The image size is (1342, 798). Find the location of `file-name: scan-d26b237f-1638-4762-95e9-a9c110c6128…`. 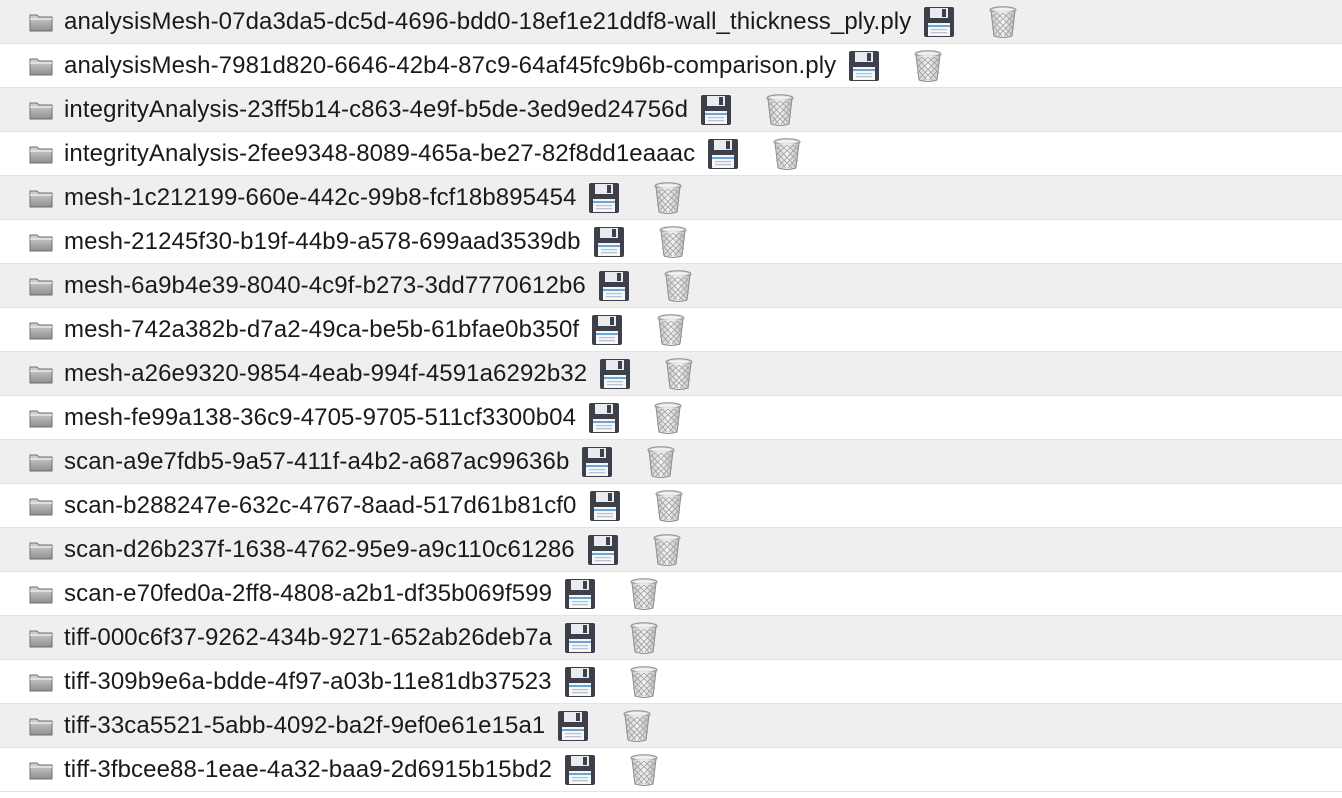

file-name: scan-d26b237f-1638-4762-95e9-a9c110c6128… is located at coordinates (319, 550).